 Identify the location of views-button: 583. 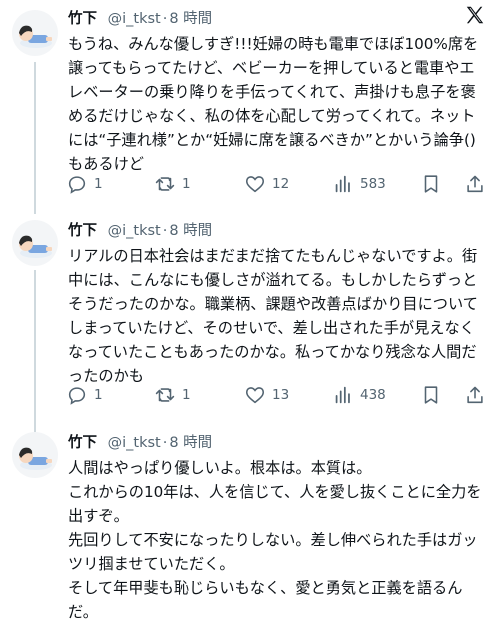
(359, 184).